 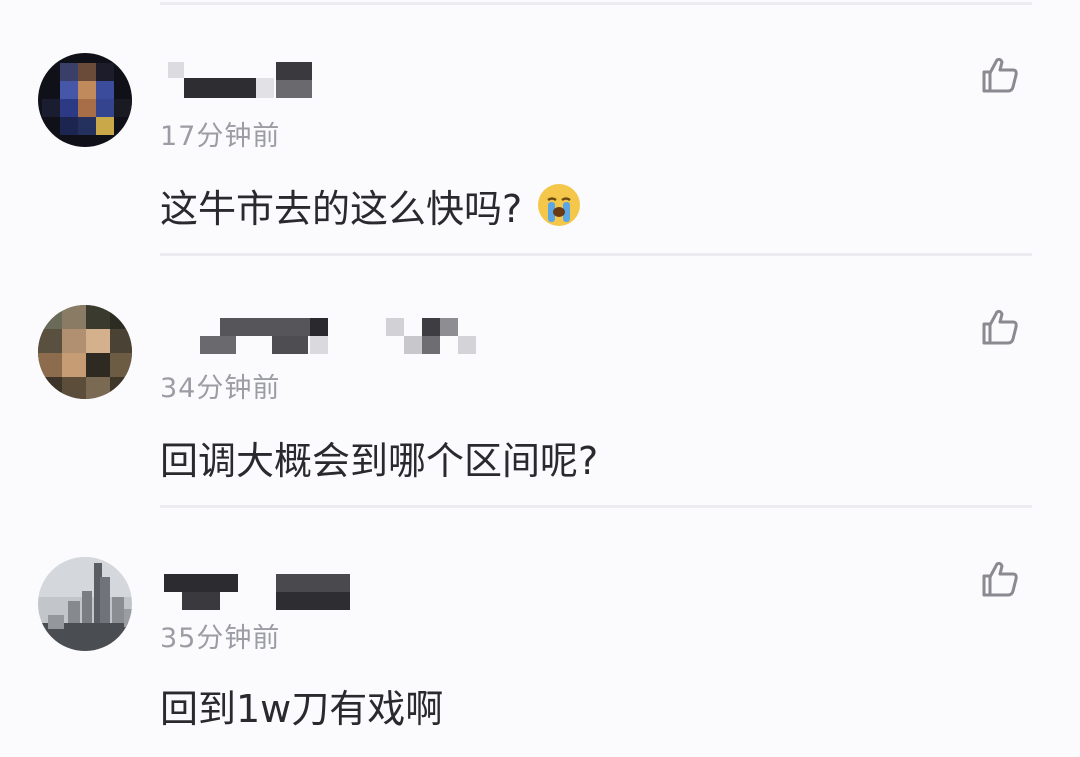 I want to click on comment-text: 回到1w刀有戏啊, so click(x=302, y=705).